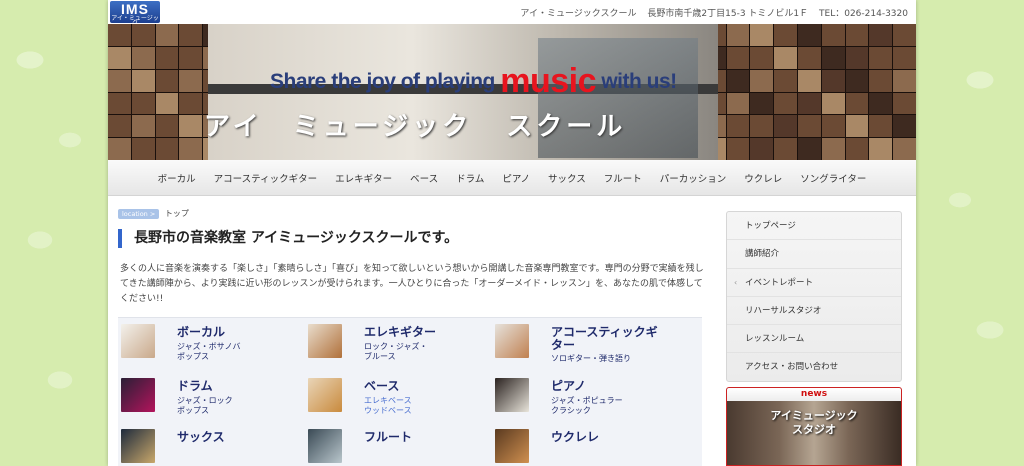 The height and width of the screenshot is (466, 1024). I want to click on course-card: ウクレレ, so click(587, 446).